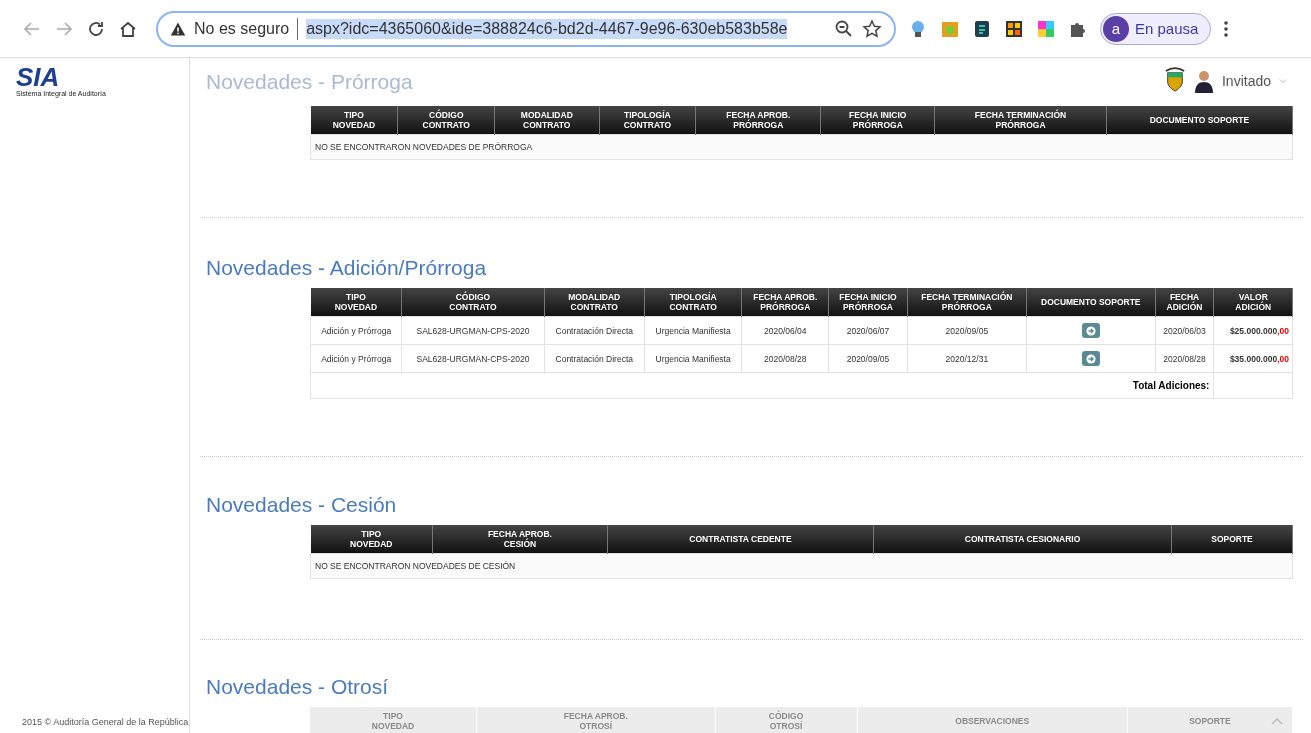 This screenshot has height=733, width=1311. What do you see at coordinates (762, 385) in the screenshot?
I see `total-label: Total Adiciones:` at bounding box center [762, 385].